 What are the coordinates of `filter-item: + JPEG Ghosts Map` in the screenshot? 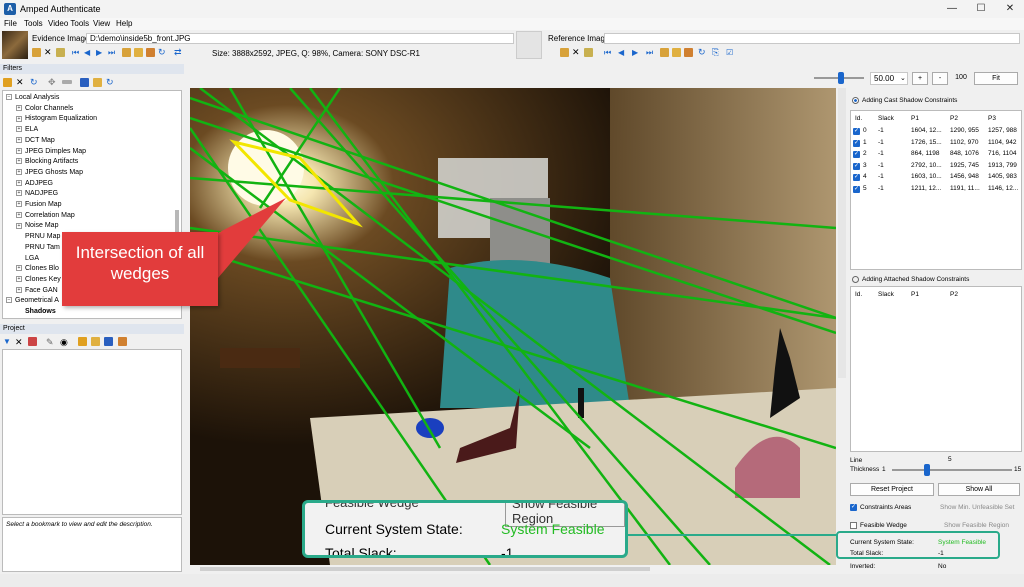 It's located at (49, 172).